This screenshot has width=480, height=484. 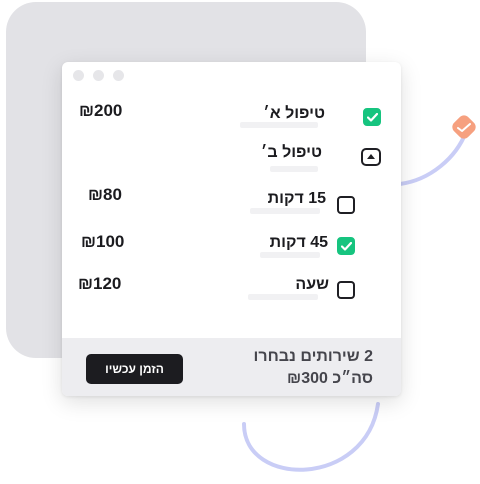 I want to click on book-now-button: הזמן עכשיו, so click(x=134, y=369).